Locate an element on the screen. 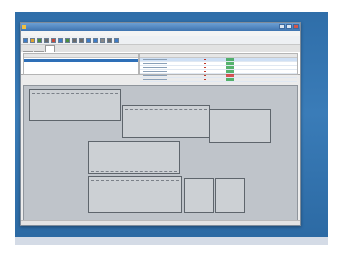 This screenshot has width=337, height=257. save-icon is located at coordinates (39, 40).